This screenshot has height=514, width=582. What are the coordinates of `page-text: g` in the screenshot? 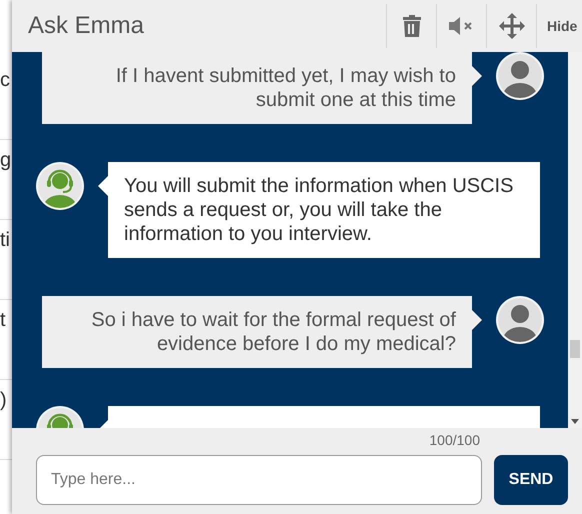 It's located at (6, 160).